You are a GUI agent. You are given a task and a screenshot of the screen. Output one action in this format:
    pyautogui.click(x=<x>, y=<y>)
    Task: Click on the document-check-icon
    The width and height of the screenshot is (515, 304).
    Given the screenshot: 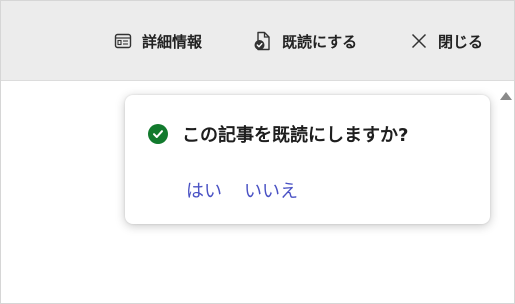 What is the action you would take?
    pyautogui.click(x=263, y=41)
    